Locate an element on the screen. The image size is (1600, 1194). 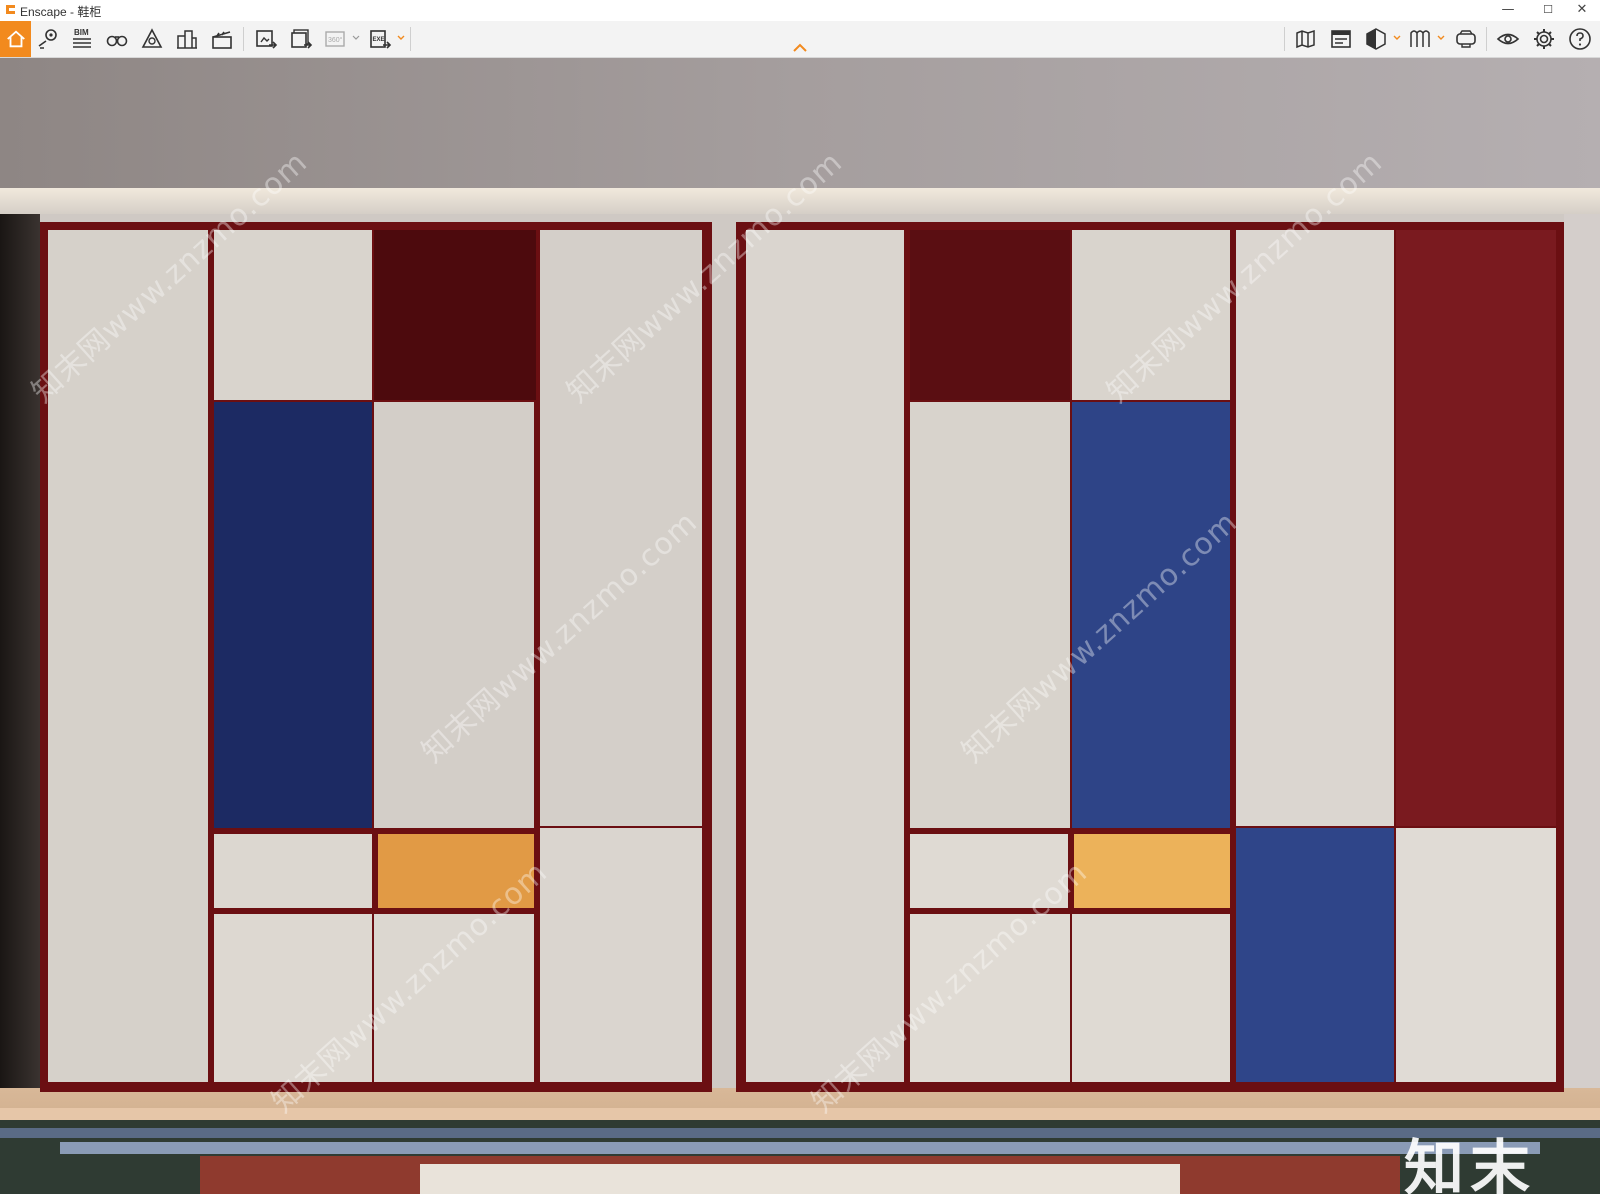
cut-section-button is located at coordinates (1341, 39).